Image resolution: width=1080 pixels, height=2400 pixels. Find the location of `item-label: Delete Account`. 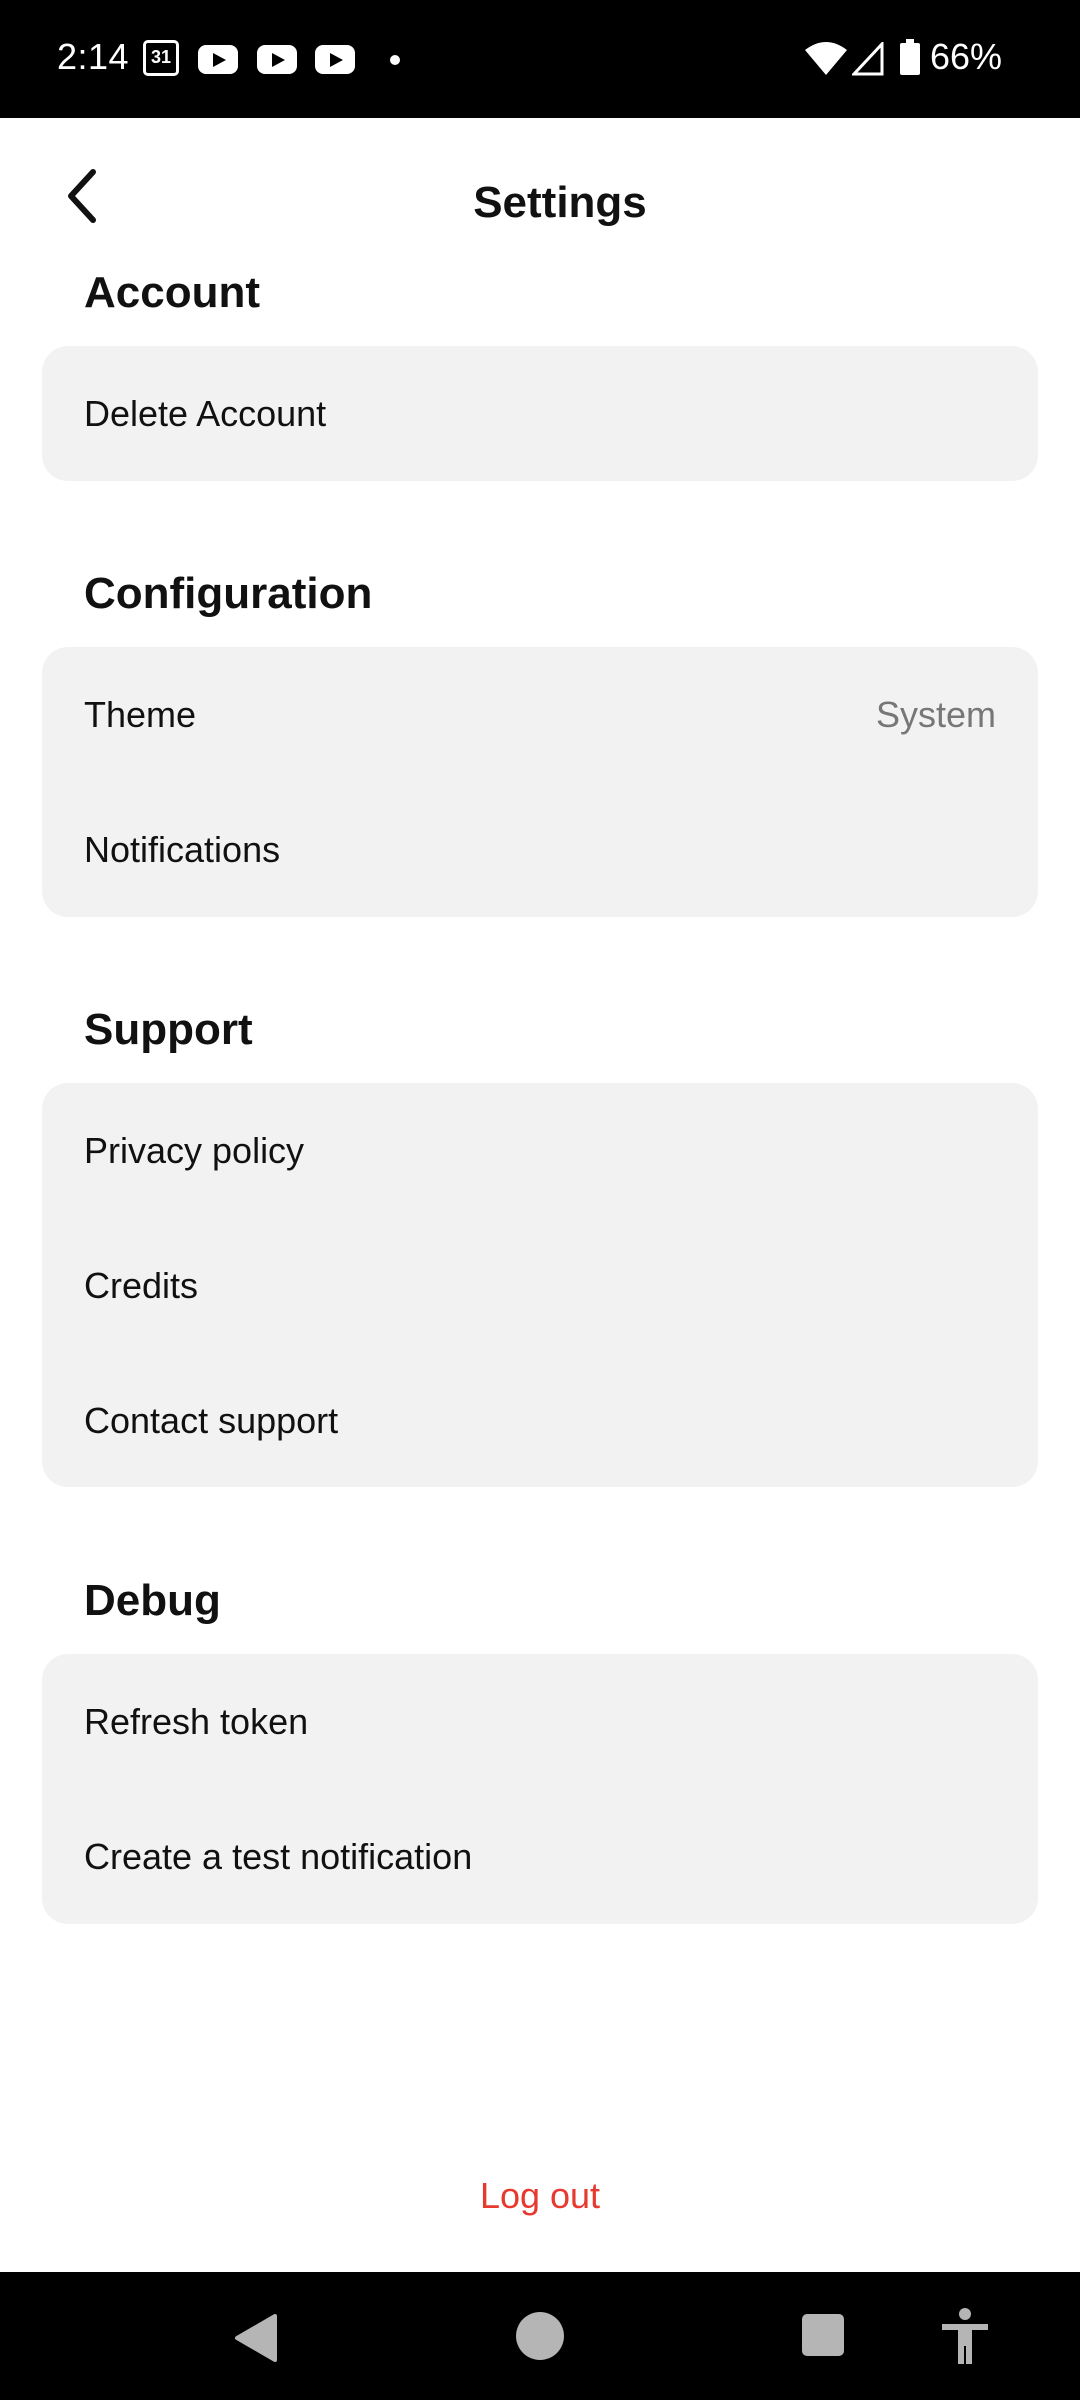

item-label: Delete Account is located at coordinates (205, 413).